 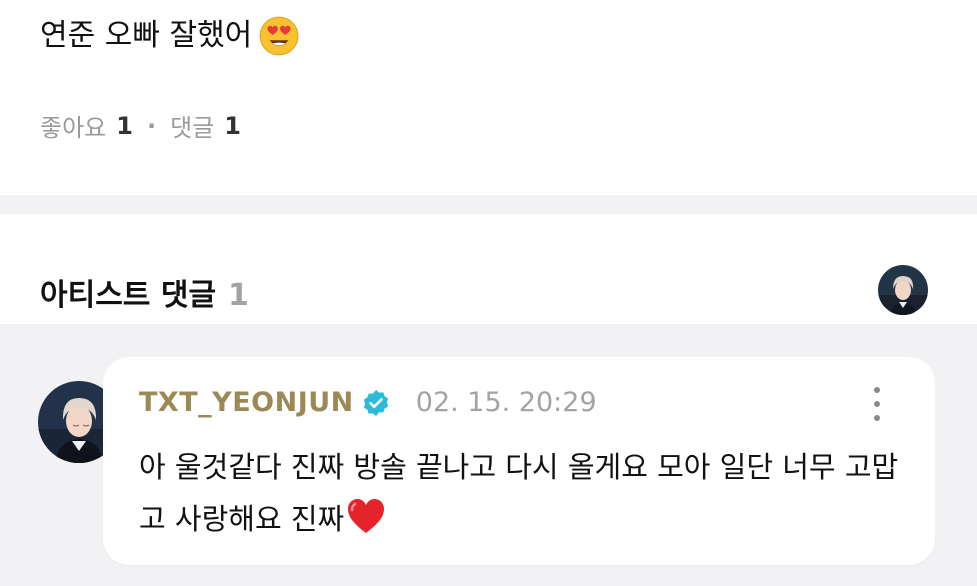 What do you see at coordinates (877, 404) in the screenshot?
I see `more-options-icon` at bounding box center [877, 404].